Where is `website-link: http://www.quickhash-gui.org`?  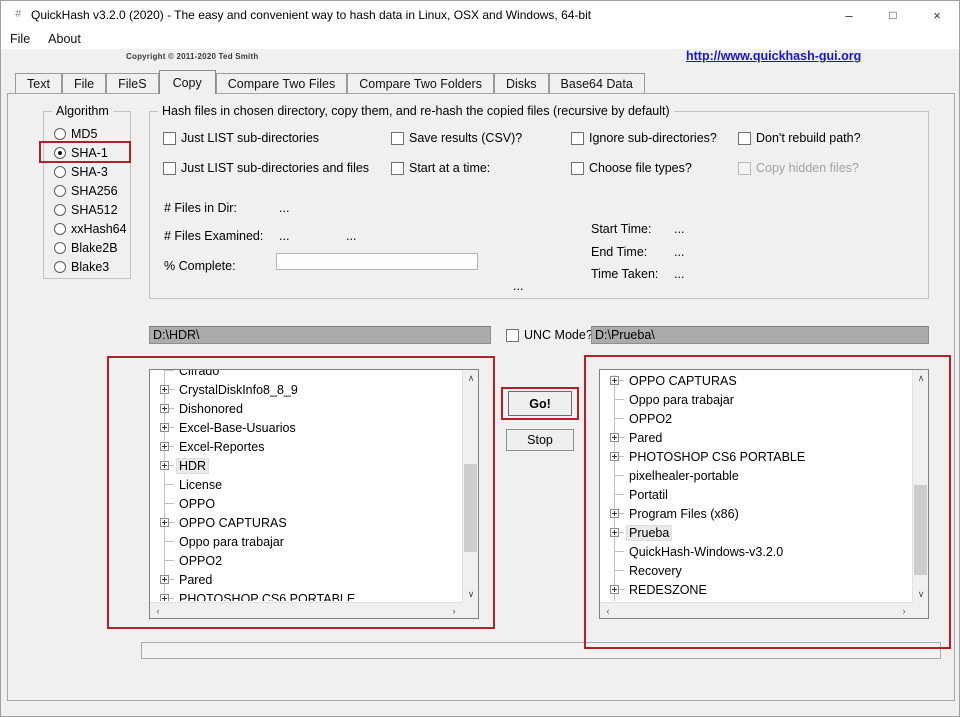 website-link: http://www.quickhash-gui.org is located at coordinates (773, 56).